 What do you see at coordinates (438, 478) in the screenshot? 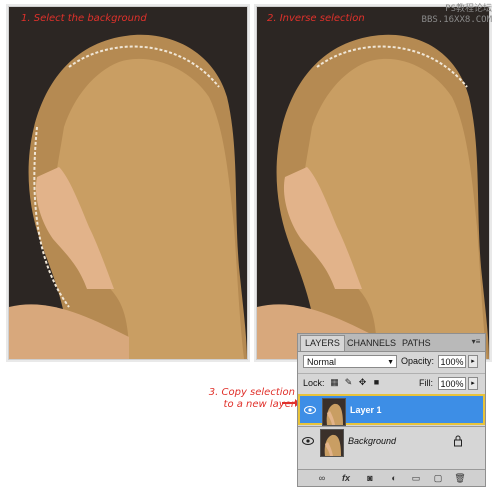
I see `new-layer-icon: ▢` at bounding box center [438, 478].